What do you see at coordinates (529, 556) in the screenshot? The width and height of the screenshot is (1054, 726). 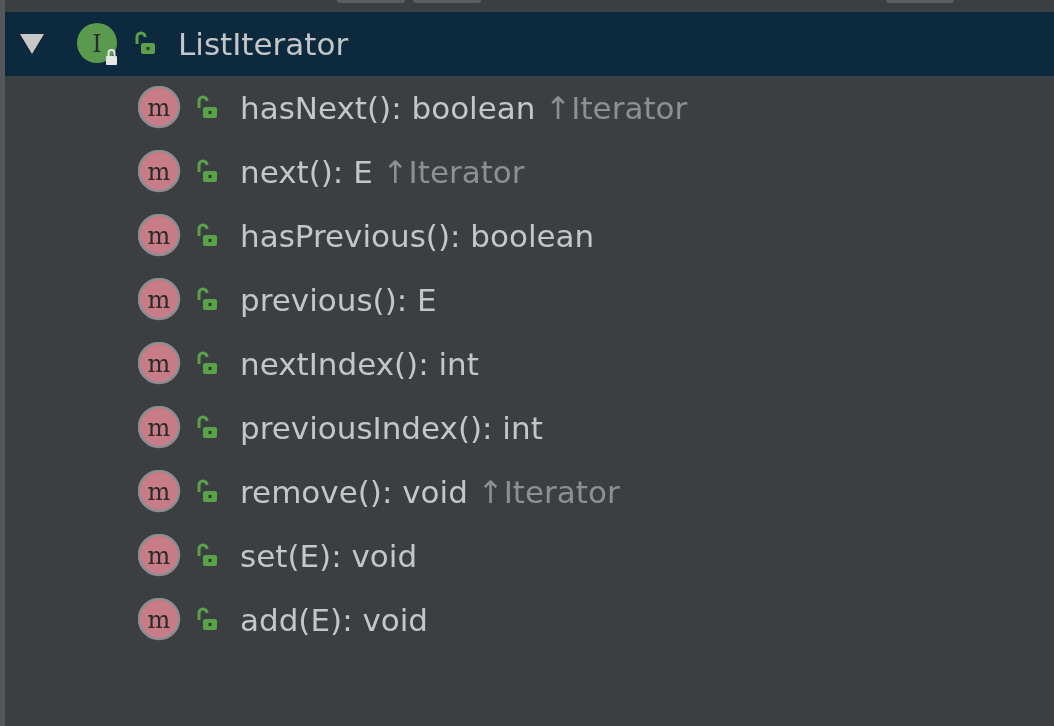 I see `method-row: m set(E): void` at bounding box center [529, 556].